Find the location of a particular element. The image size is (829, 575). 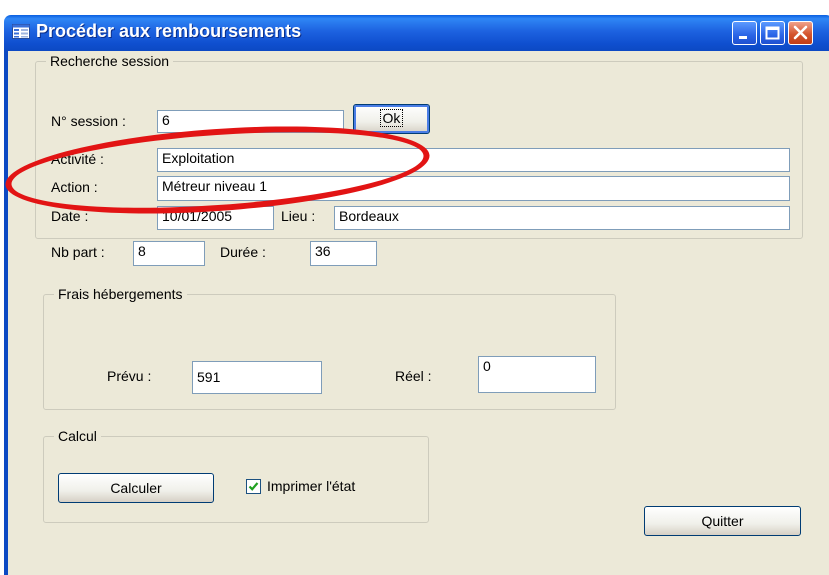

duree-field: 36 is located at coordinates (343, 253).